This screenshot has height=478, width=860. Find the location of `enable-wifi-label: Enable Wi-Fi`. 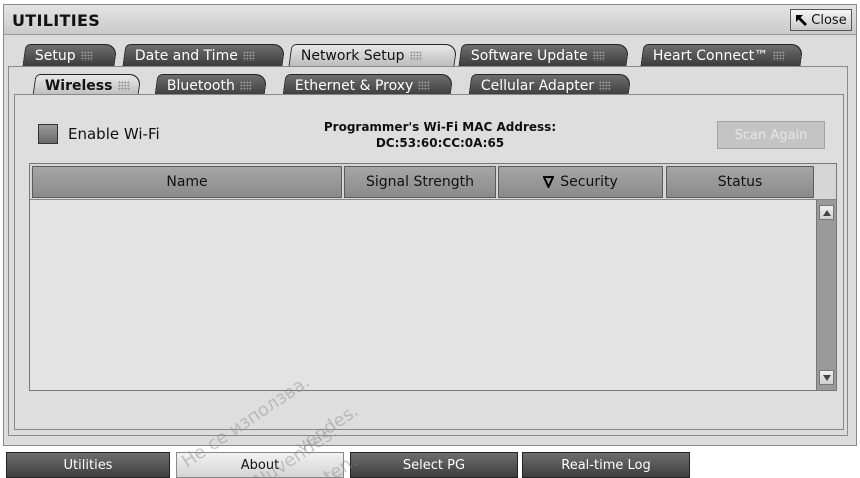

enable-wifi-label: Enable Wi-Fi is located at coordinates (114, 134).